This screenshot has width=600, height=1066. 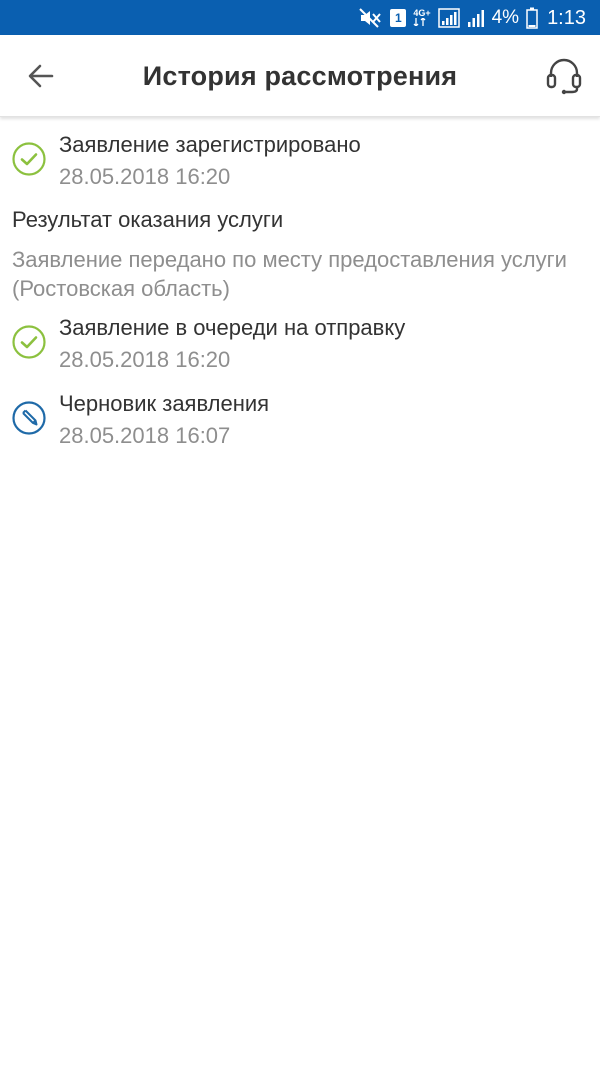 What do you see at coordinates (566, 17) in the screenshot?
I see `clock: 1:13` at bounding box center [566, 17].